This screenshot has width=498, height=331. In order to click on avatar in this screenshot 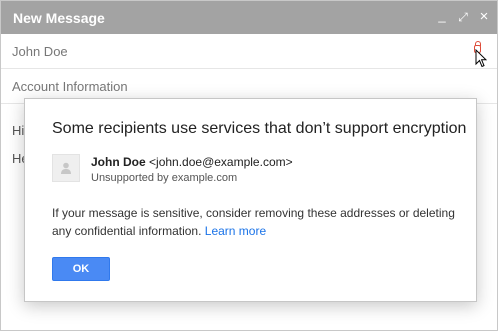, I will do `click(66, 168)`.